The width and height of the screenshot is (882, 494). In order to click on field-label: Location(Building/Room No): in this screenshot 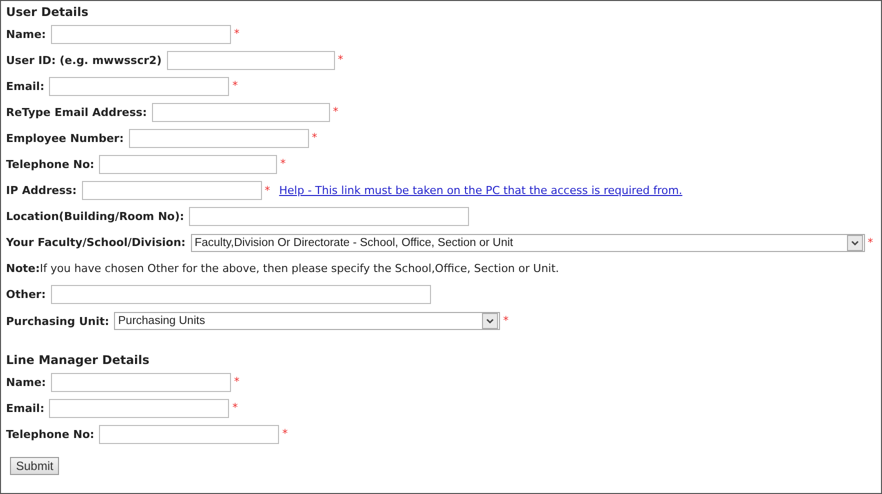, I will do `click(95, 217)`.